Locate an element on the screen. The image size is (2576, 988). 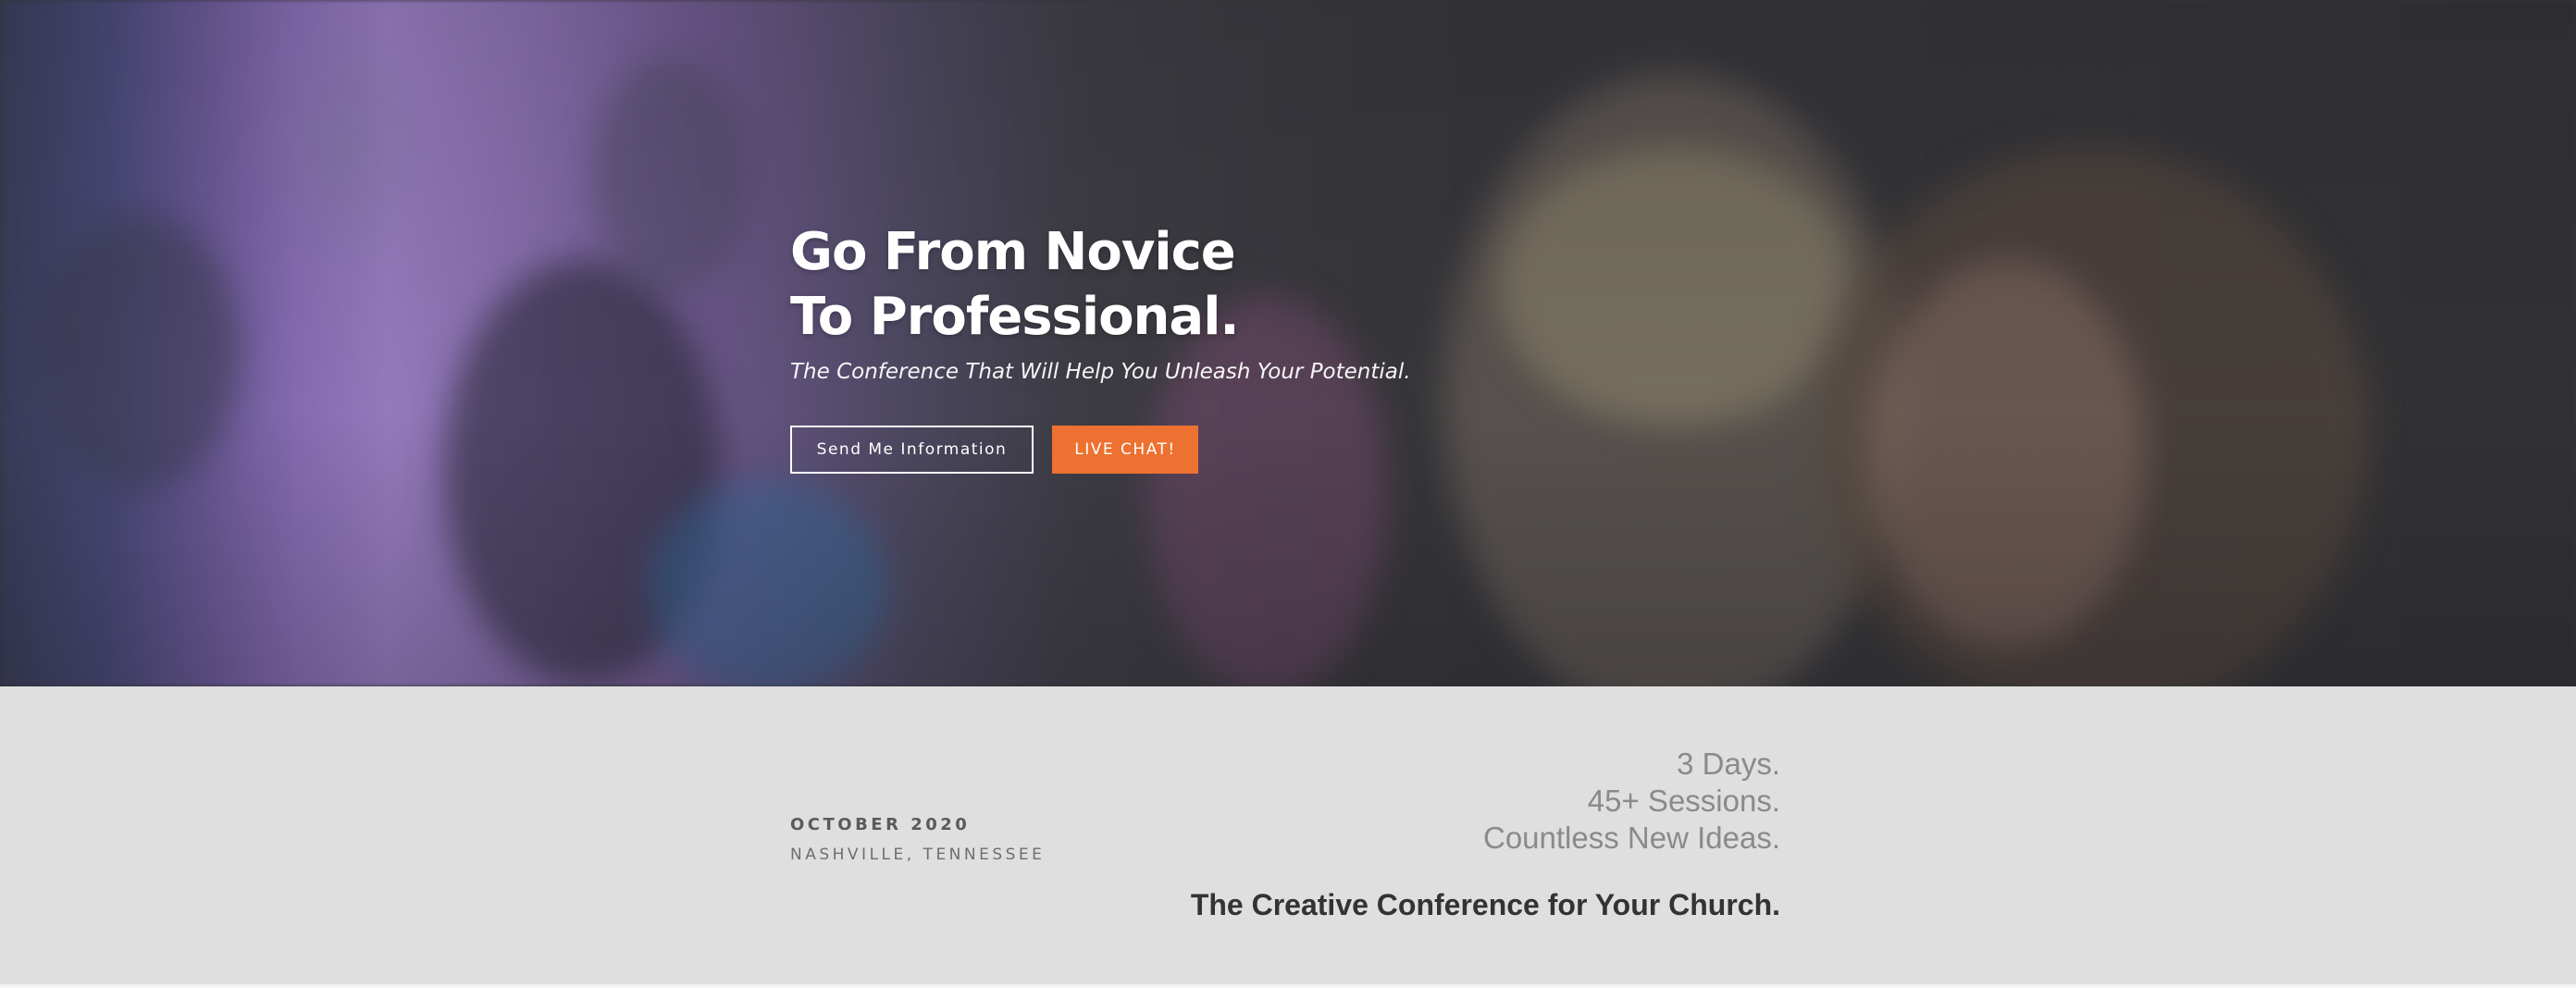
highlight-days: 3 Days. is located at coordinates (1728, 764).